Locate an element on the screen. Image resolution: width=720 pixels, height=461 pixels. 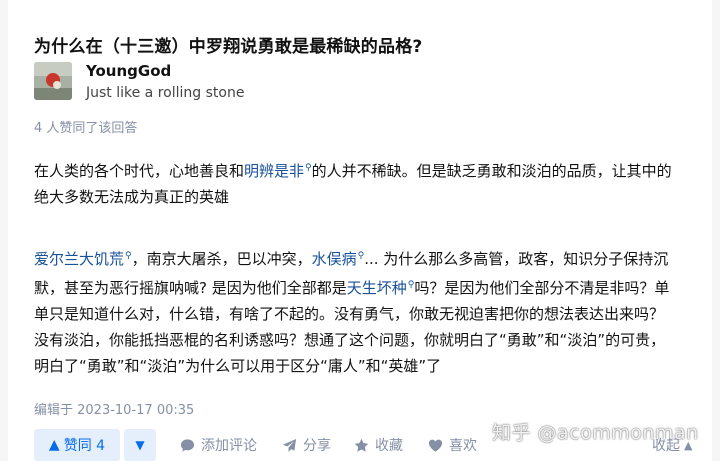
upvote-button: ▲ 赞同 4 is located at coordinates (77, 445).